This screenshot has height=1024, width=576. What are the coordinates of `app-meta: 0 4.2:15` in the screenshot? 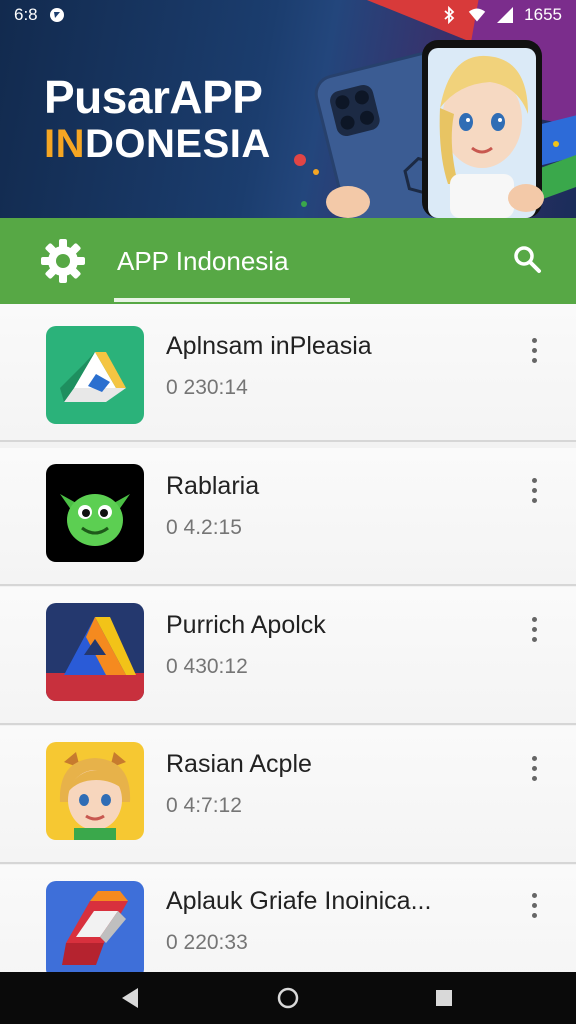 It's located at (204, 527).